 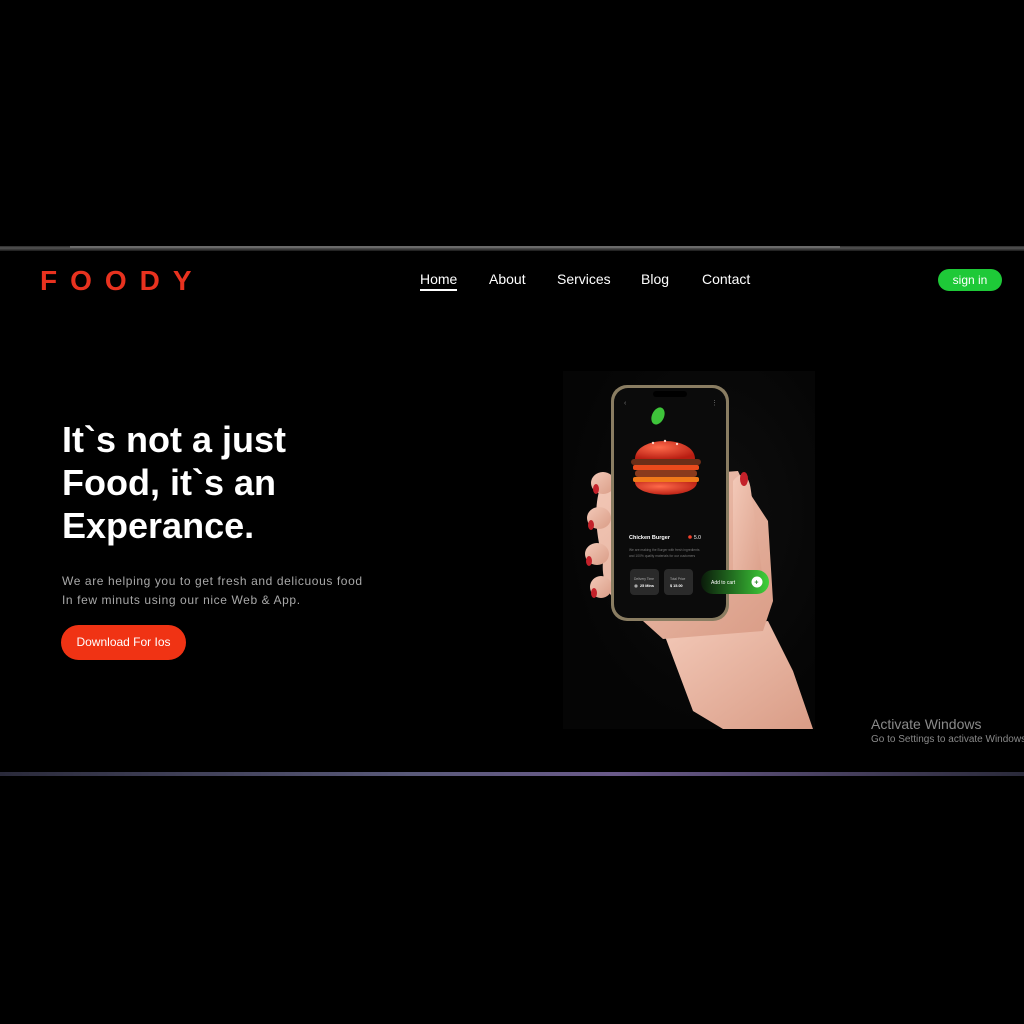 What do you see at coordinates (655, 279) in the screenshot?
I see `nav-link-blog: Blog` at bounding box center [655, 279].